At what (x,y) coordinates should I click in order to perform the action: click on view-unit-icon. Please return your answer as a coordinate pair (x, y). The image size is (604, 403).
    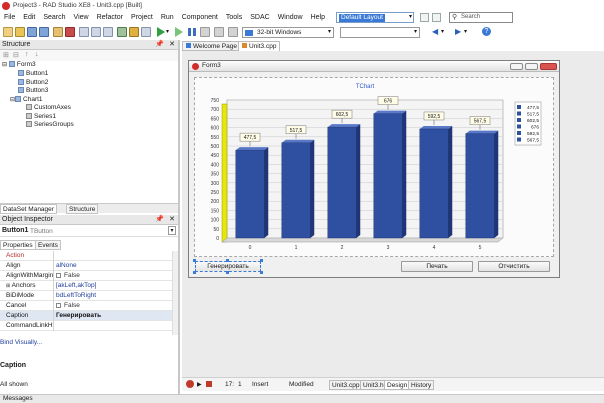
    Looking at the image, I should click on (84, 32).